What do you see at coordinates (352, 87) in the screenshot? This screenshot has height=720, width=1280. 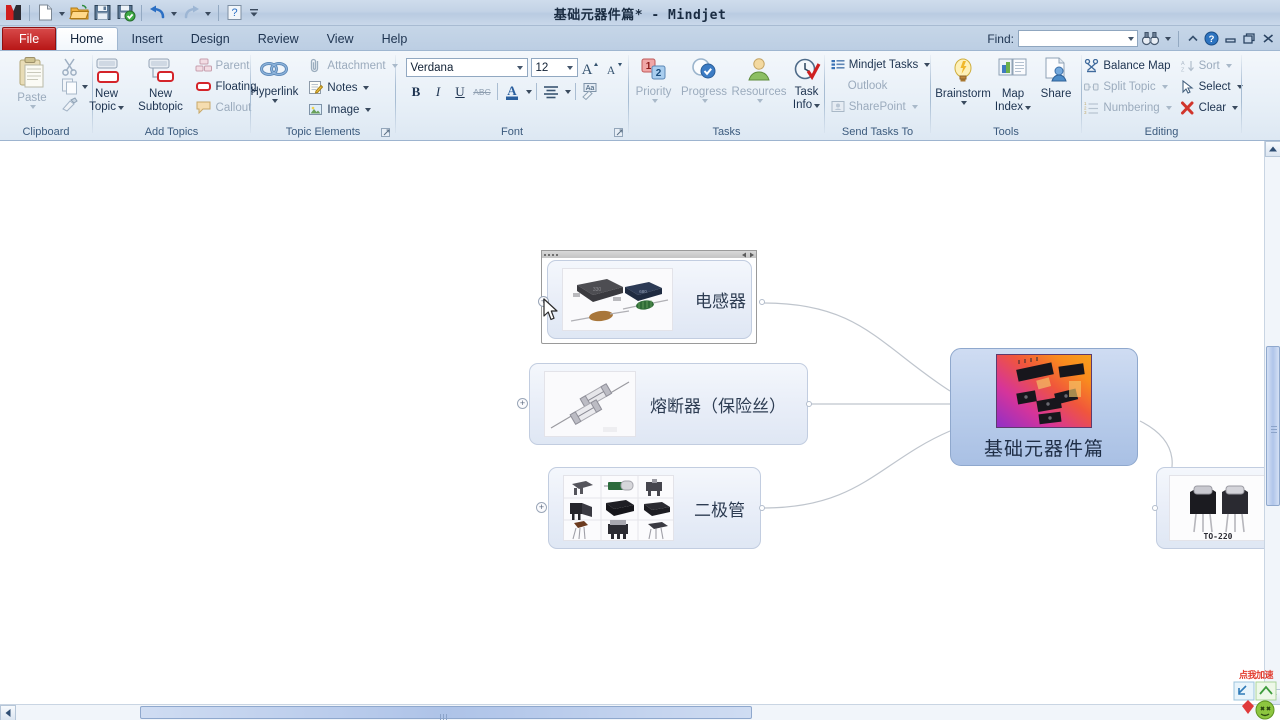 I see `notes-button: Notes` at bounding box center [352, 87].